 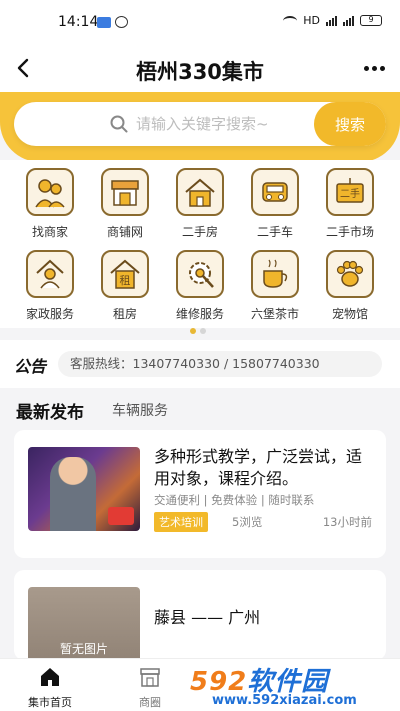 I want to click on view-count: 5浏览, so click(x=247, y=522).